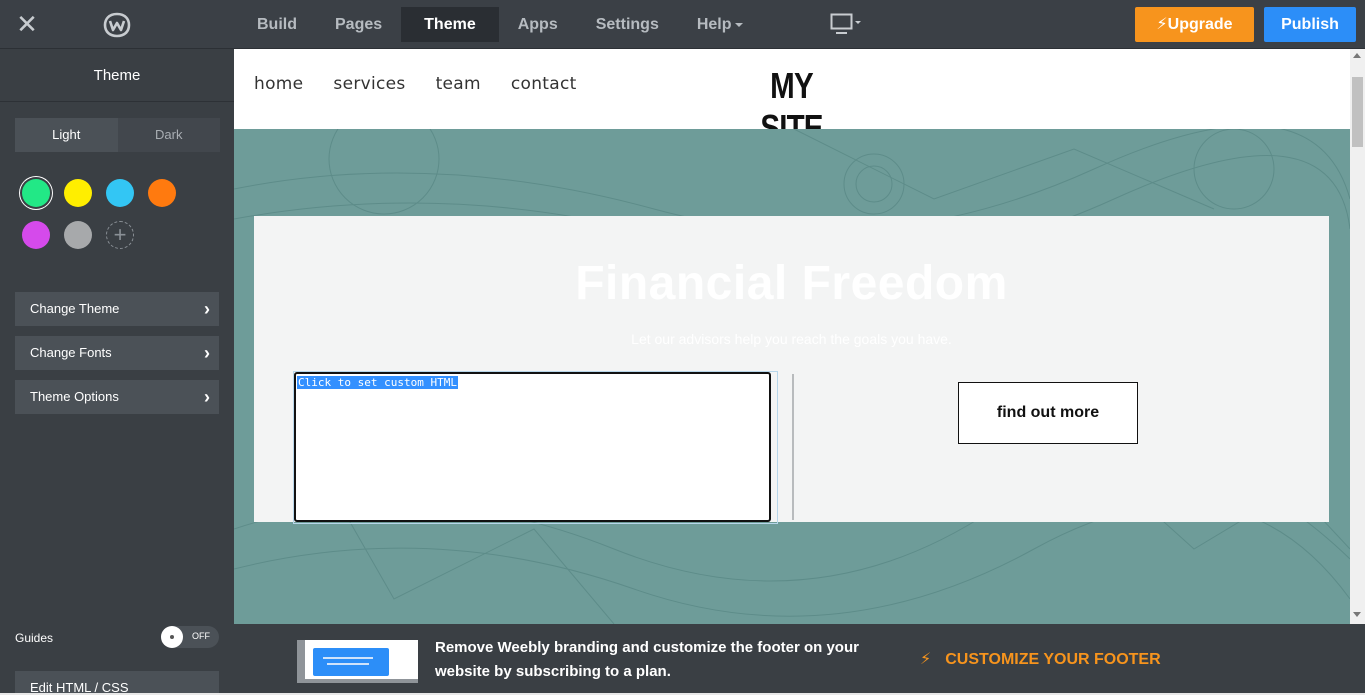 Image resolution: width=1365 pixels, height=695 pixels. Describe the element at coordinates (1357, 336) in the screenshot. I see `preview-scrollbar` at that location.